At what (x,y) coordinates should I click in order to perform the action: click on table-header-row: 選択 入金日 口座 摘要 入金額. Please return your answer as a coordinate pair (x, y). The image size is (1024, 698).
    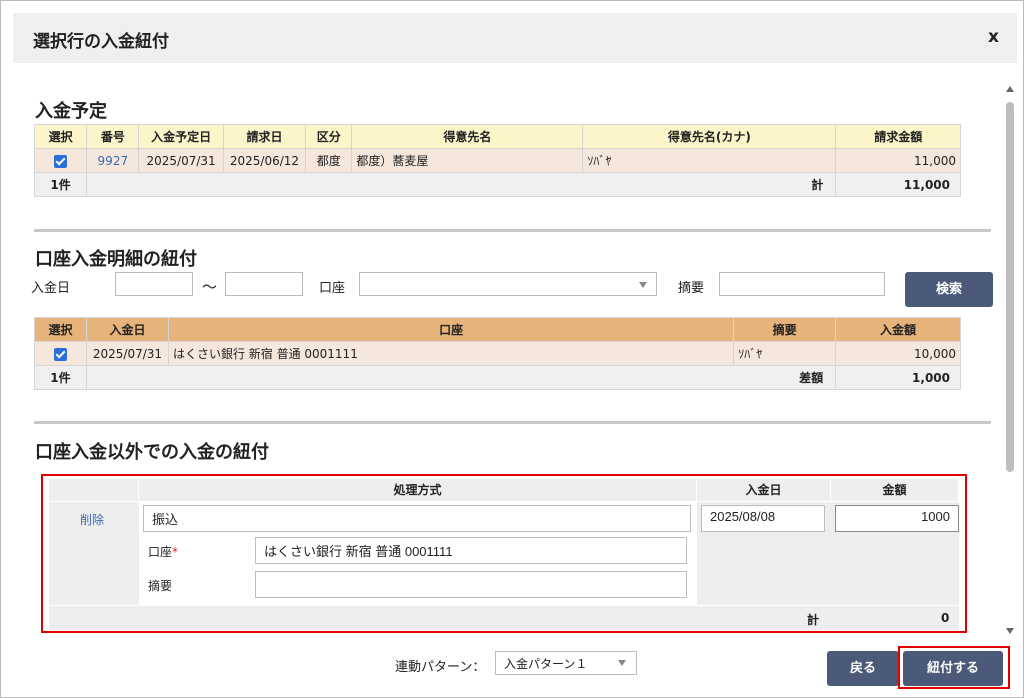
    Looking at the image, I should click on (497, 329).